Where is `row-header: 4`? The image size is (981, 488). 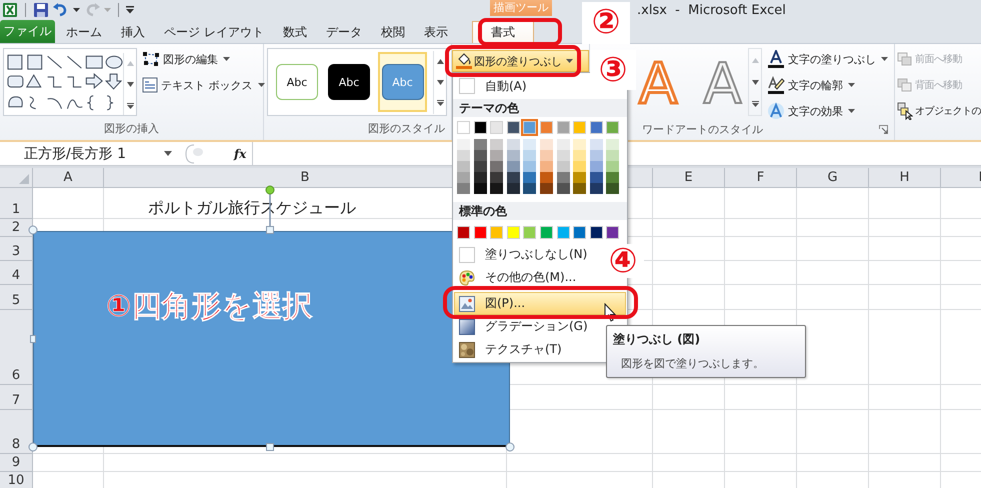 row-header: 4 is located at coordinates (16, 273).